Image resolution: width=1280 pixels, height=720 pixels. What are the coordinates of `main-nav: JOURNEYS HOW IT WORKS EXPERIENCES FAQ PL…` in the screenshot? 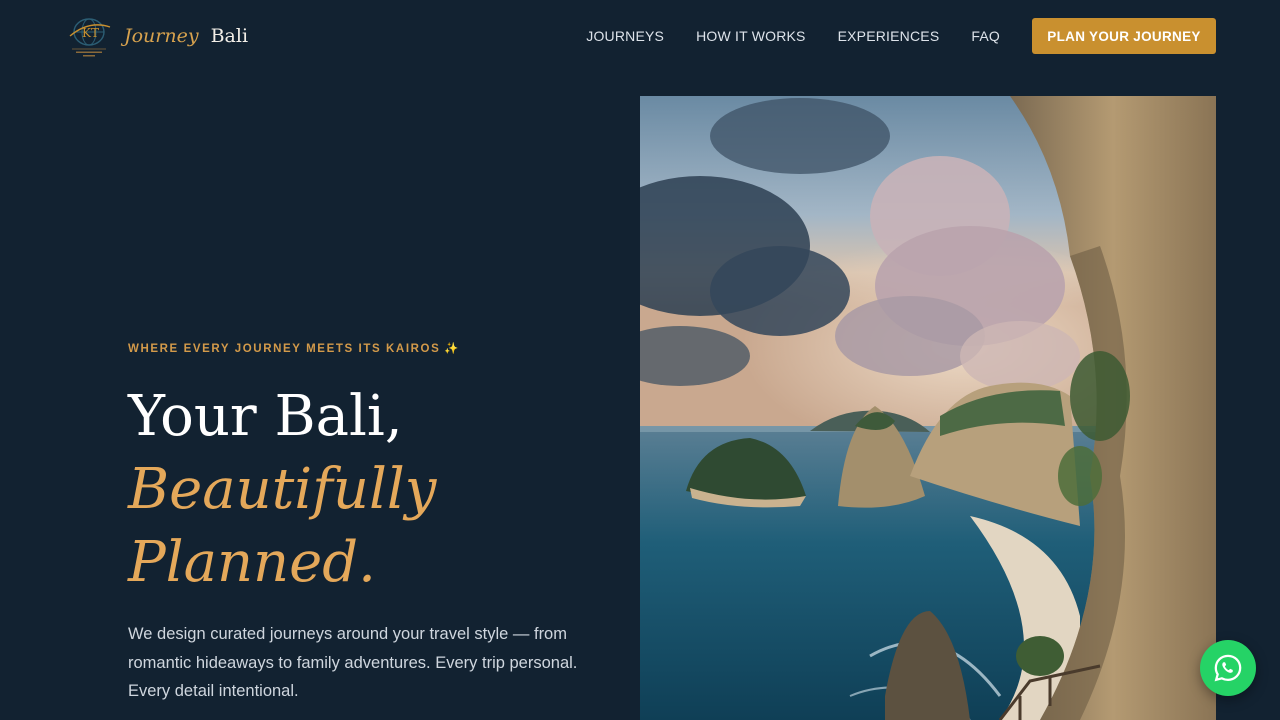 It's located at (901, 36).